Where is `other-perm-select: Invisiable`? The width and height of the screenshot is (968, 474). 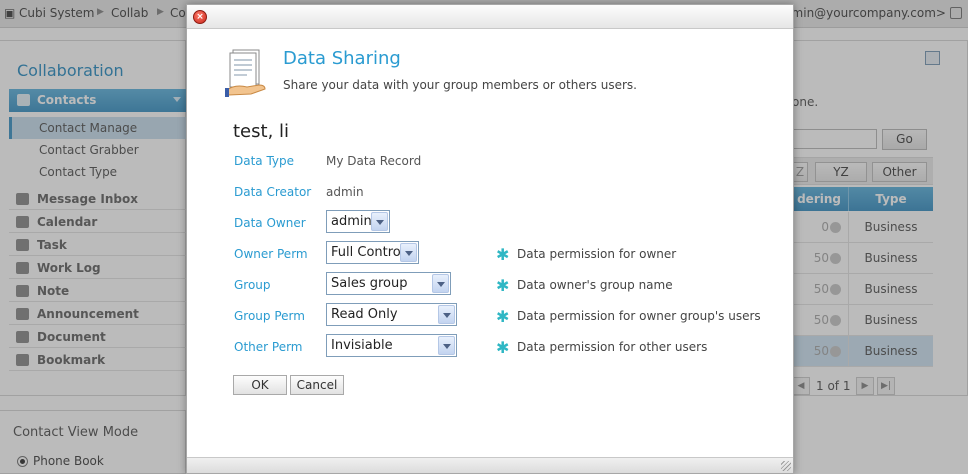 other-perm-select: Invisiable is located at coordinates (391, 345).